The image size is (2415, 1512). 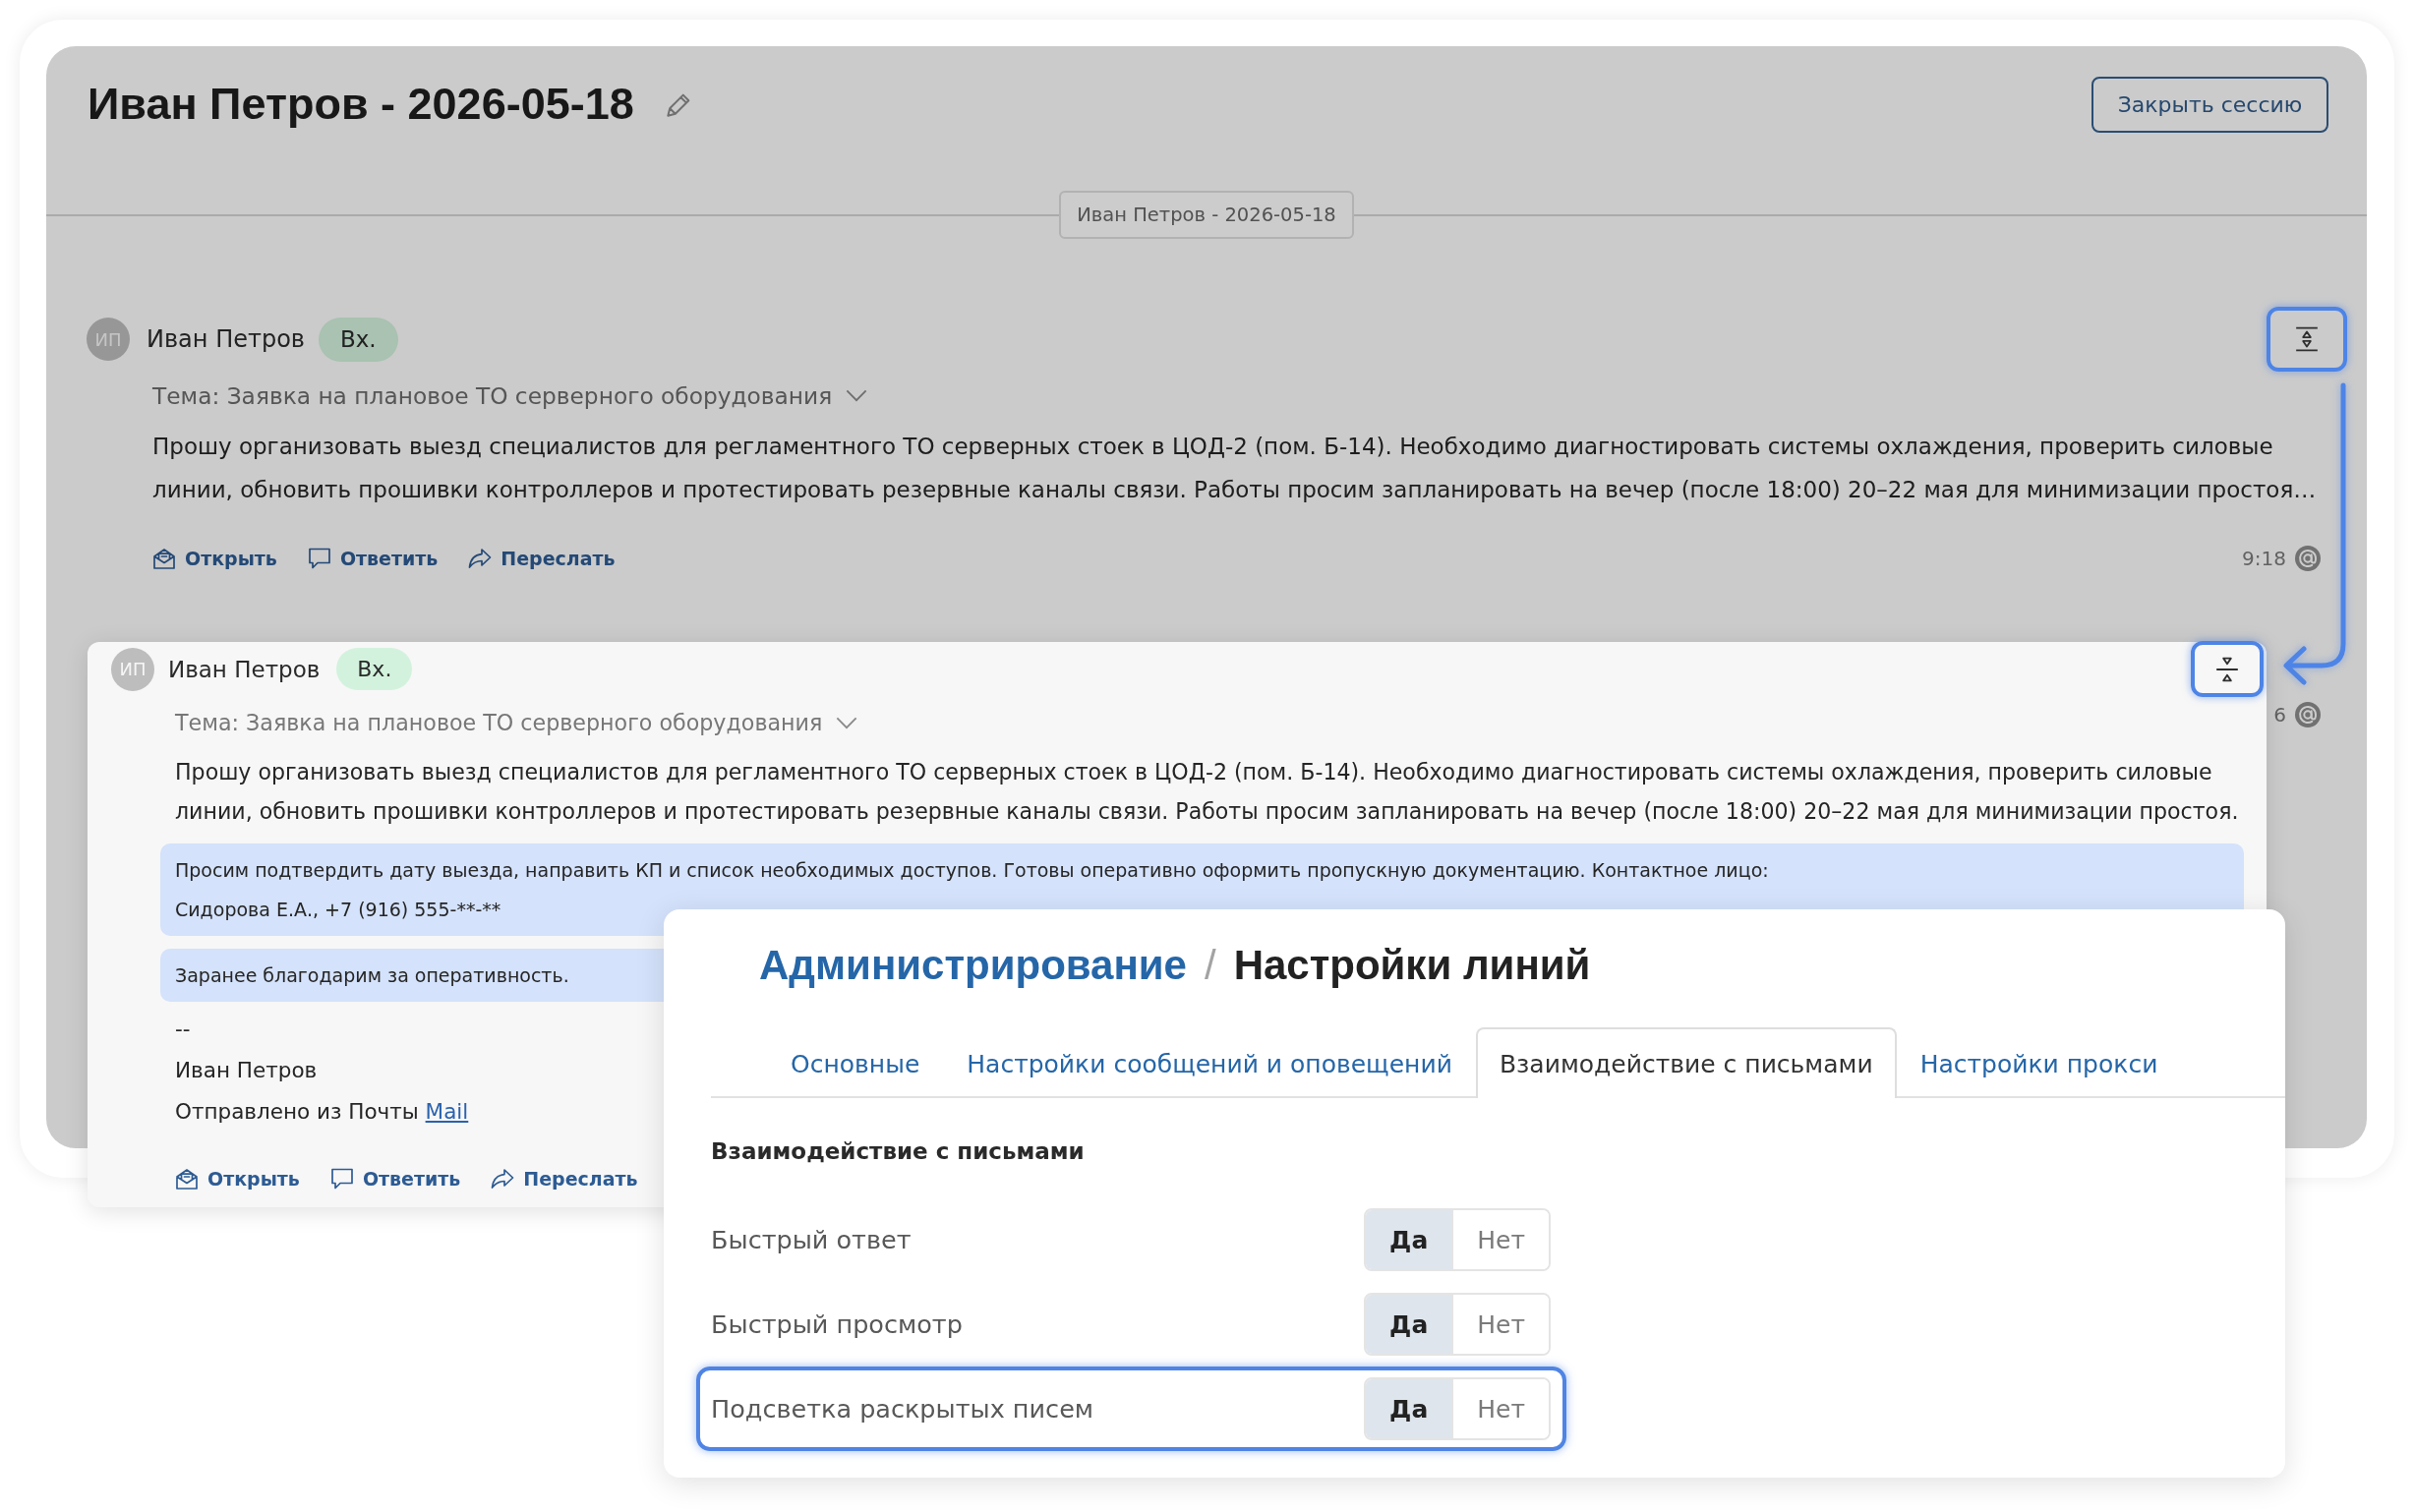 I want to click on signature-line: --, so click(x=183, y=1029).